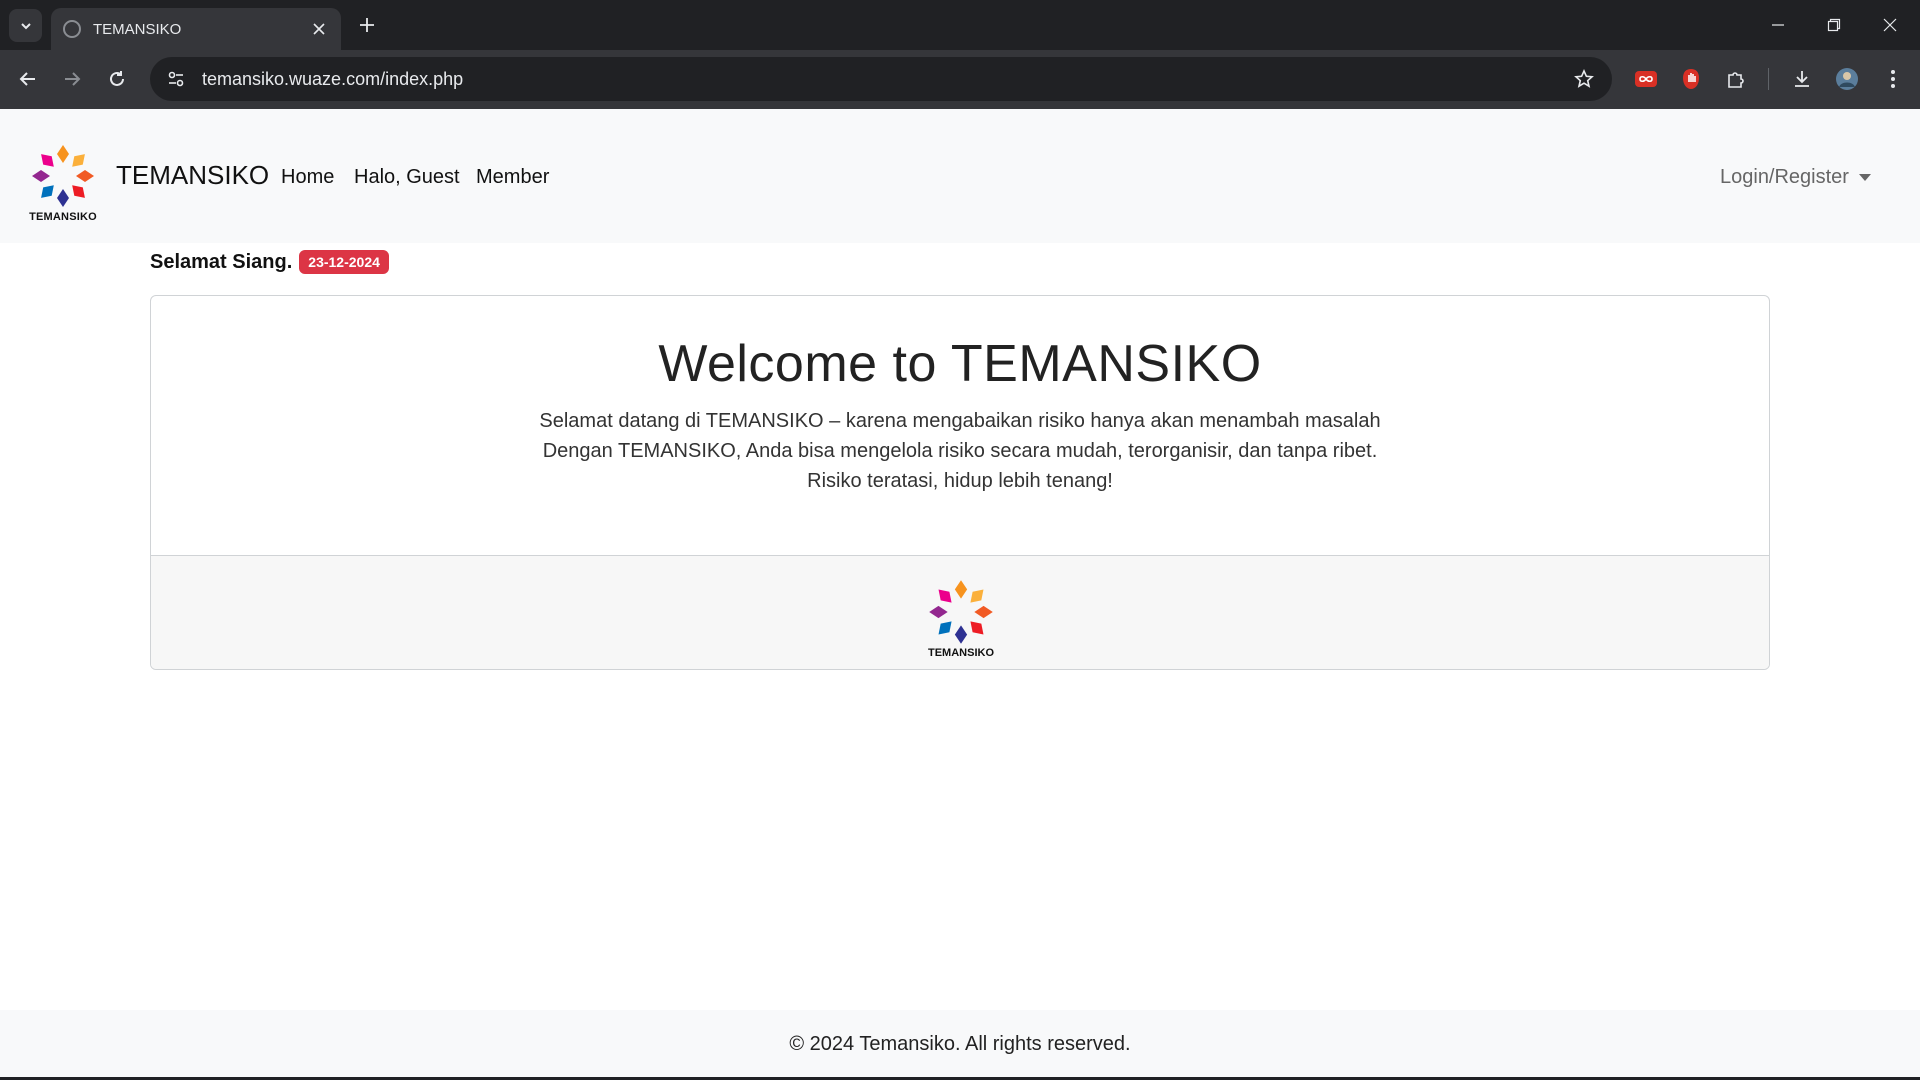 This screenshot has height=1080, width=1920. I want to click on welcome-line: Risiko teratasi, hidup lebih tenang!, so click(960, 481).